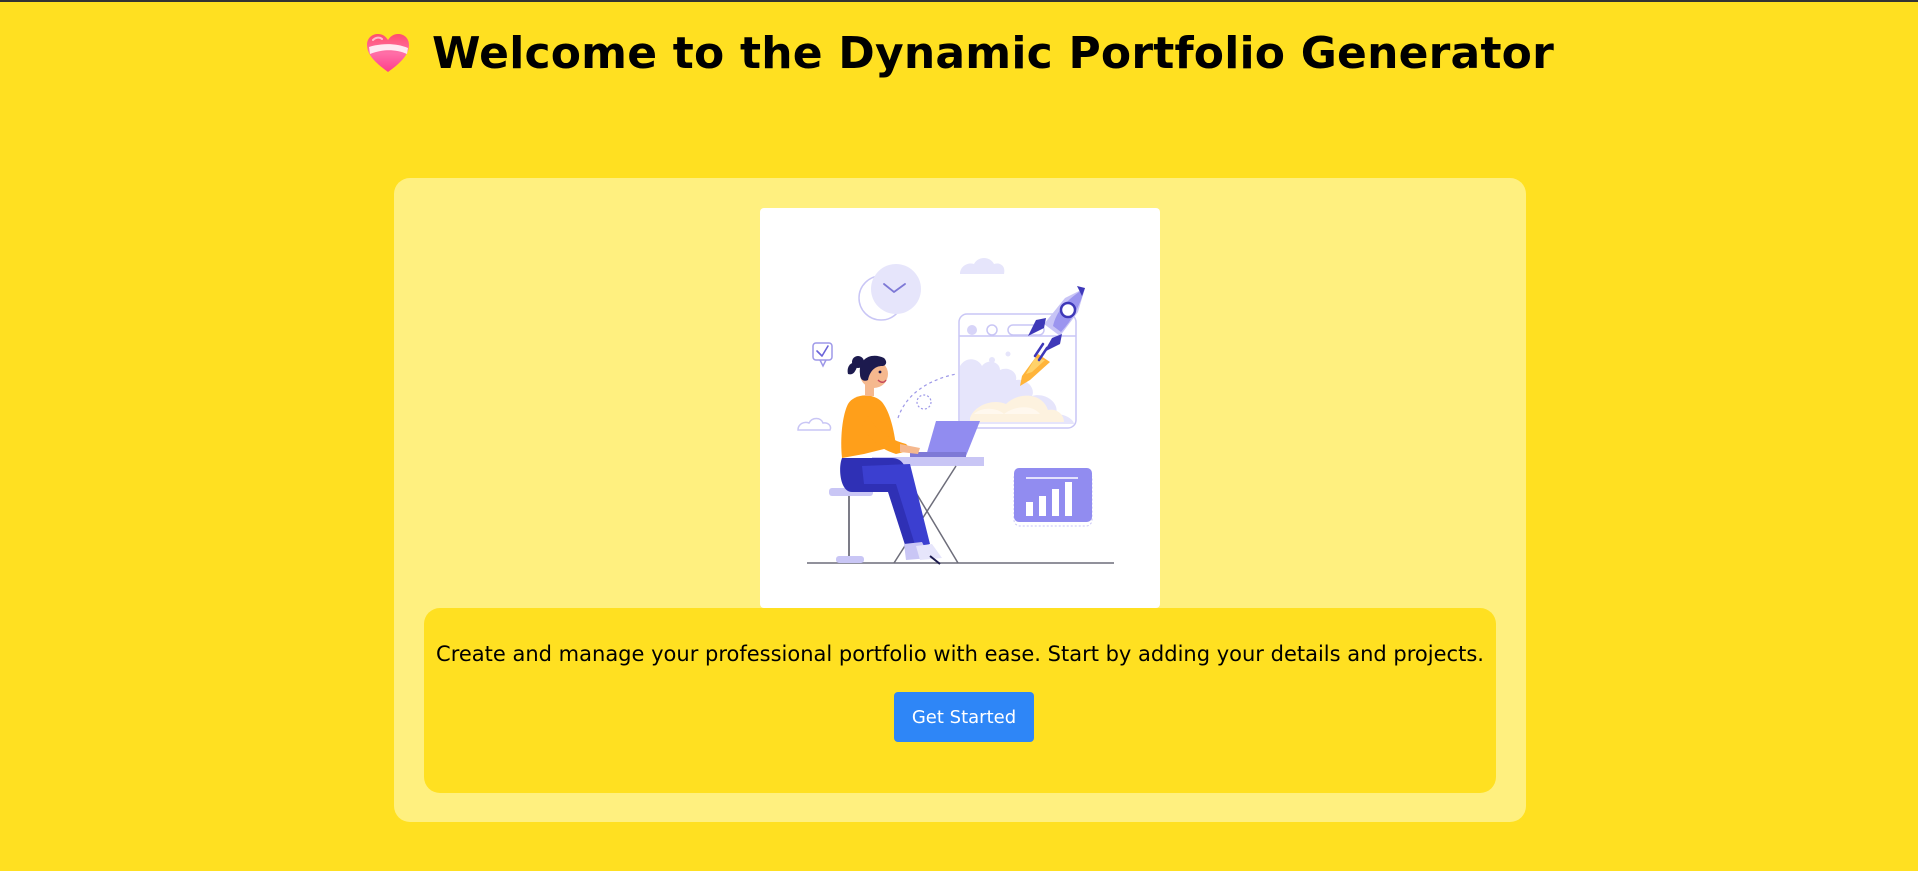 The image size is (1918, 871). I want to click on get-started-button: Get Started, so click(964, 717).